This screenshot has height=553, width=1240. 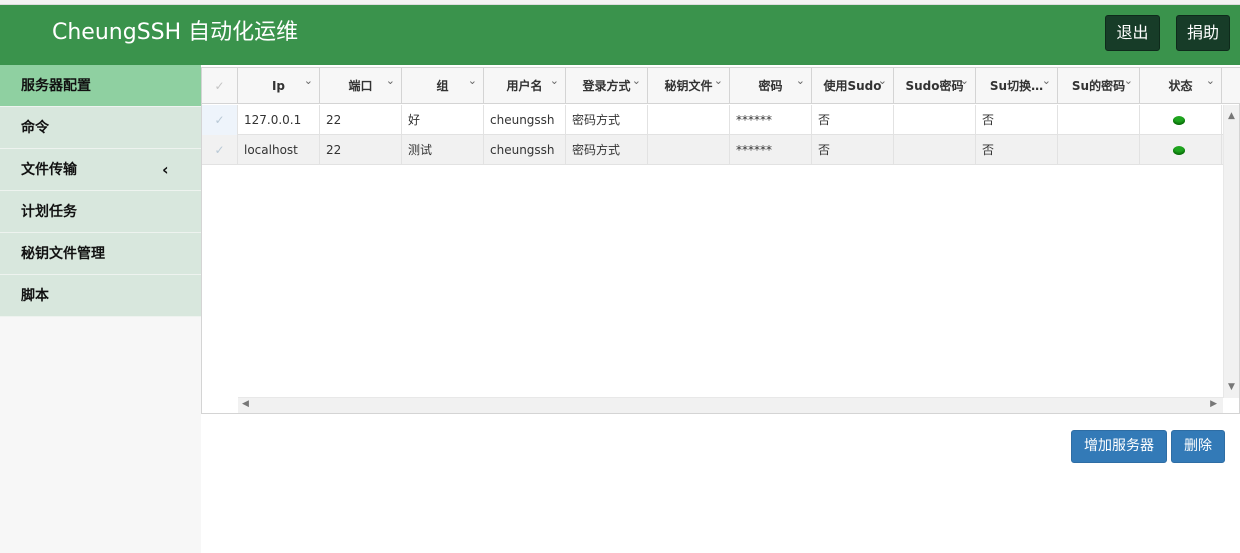 What do you see at coordinates (1119, 446) in the screenshot?
I see `add-server-button: 增加服务器` at bounding box center [1119, 446].